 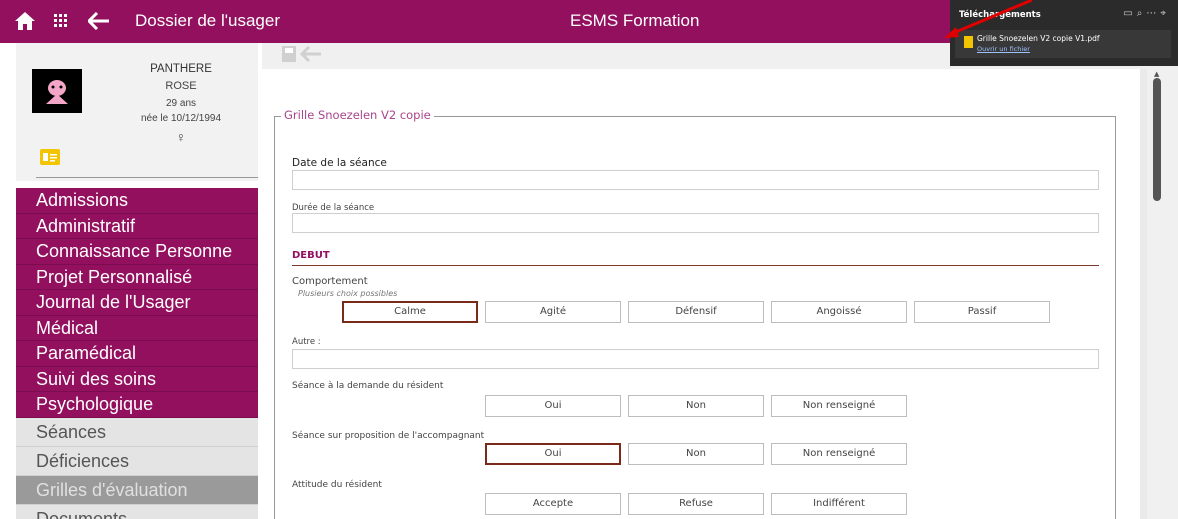 What do you see at coordinates (181, 86) in the screenshot?
I see `patient-first-name: ROSE` at bounding box center [181, 86].